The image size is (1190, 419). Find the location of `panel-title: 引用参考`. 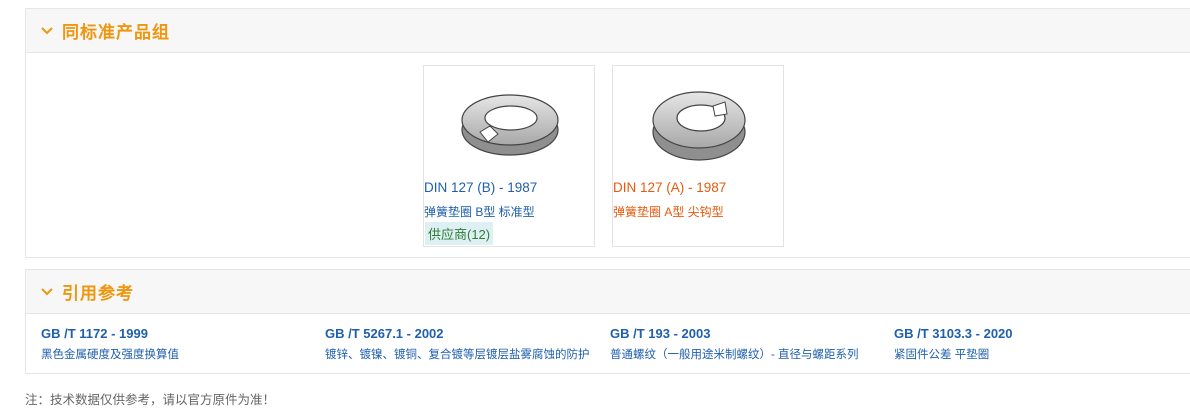

panel-title: 引用参考 is located at coordinates (98, 293).